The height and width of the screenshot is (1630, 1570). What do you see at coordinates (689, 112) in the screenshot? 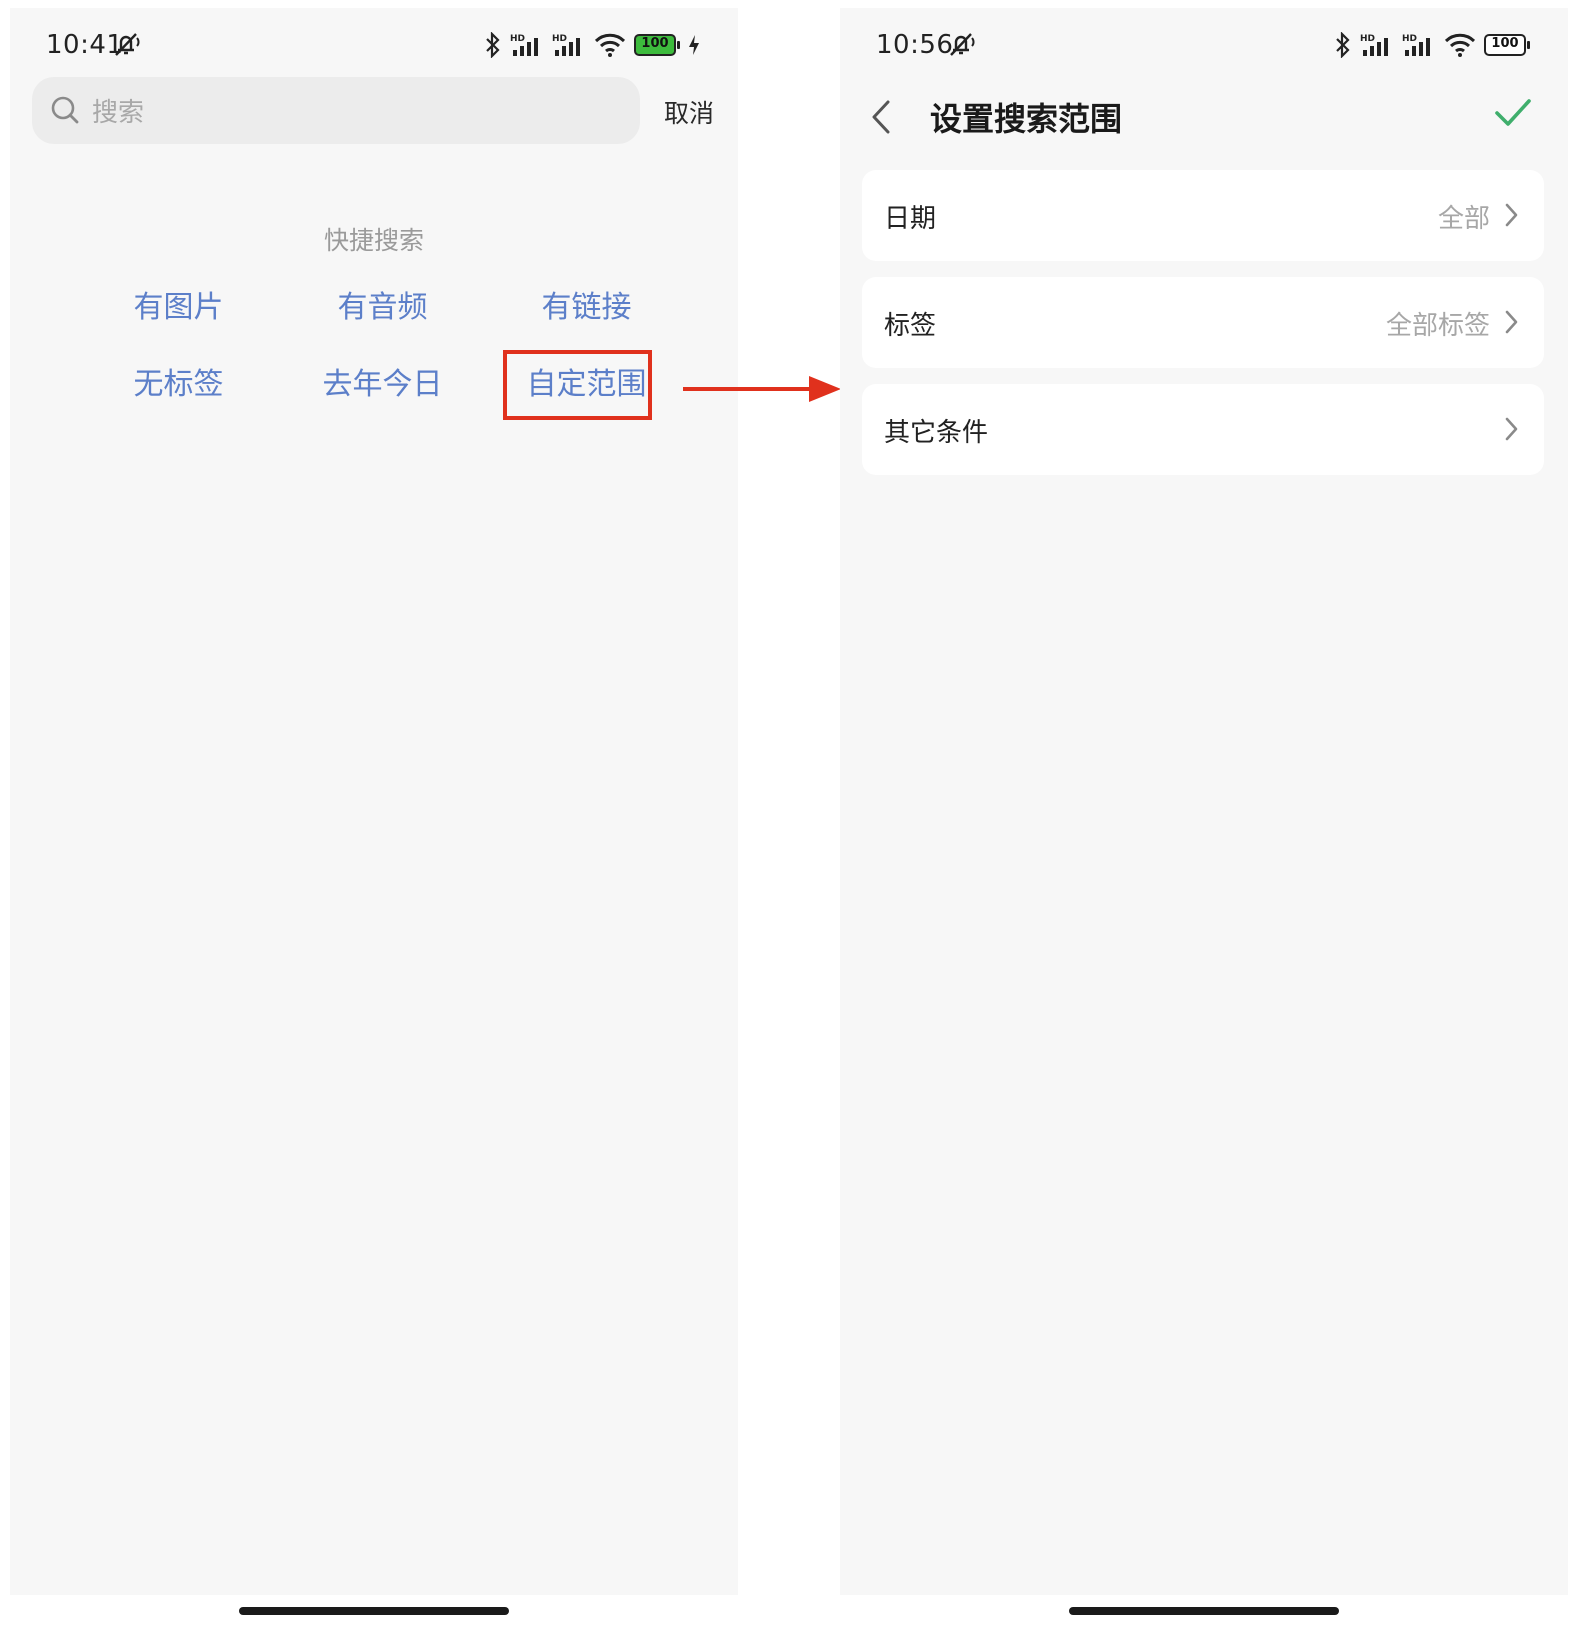
I see `cancel-button: 取消` at bounding box center [689, 112].